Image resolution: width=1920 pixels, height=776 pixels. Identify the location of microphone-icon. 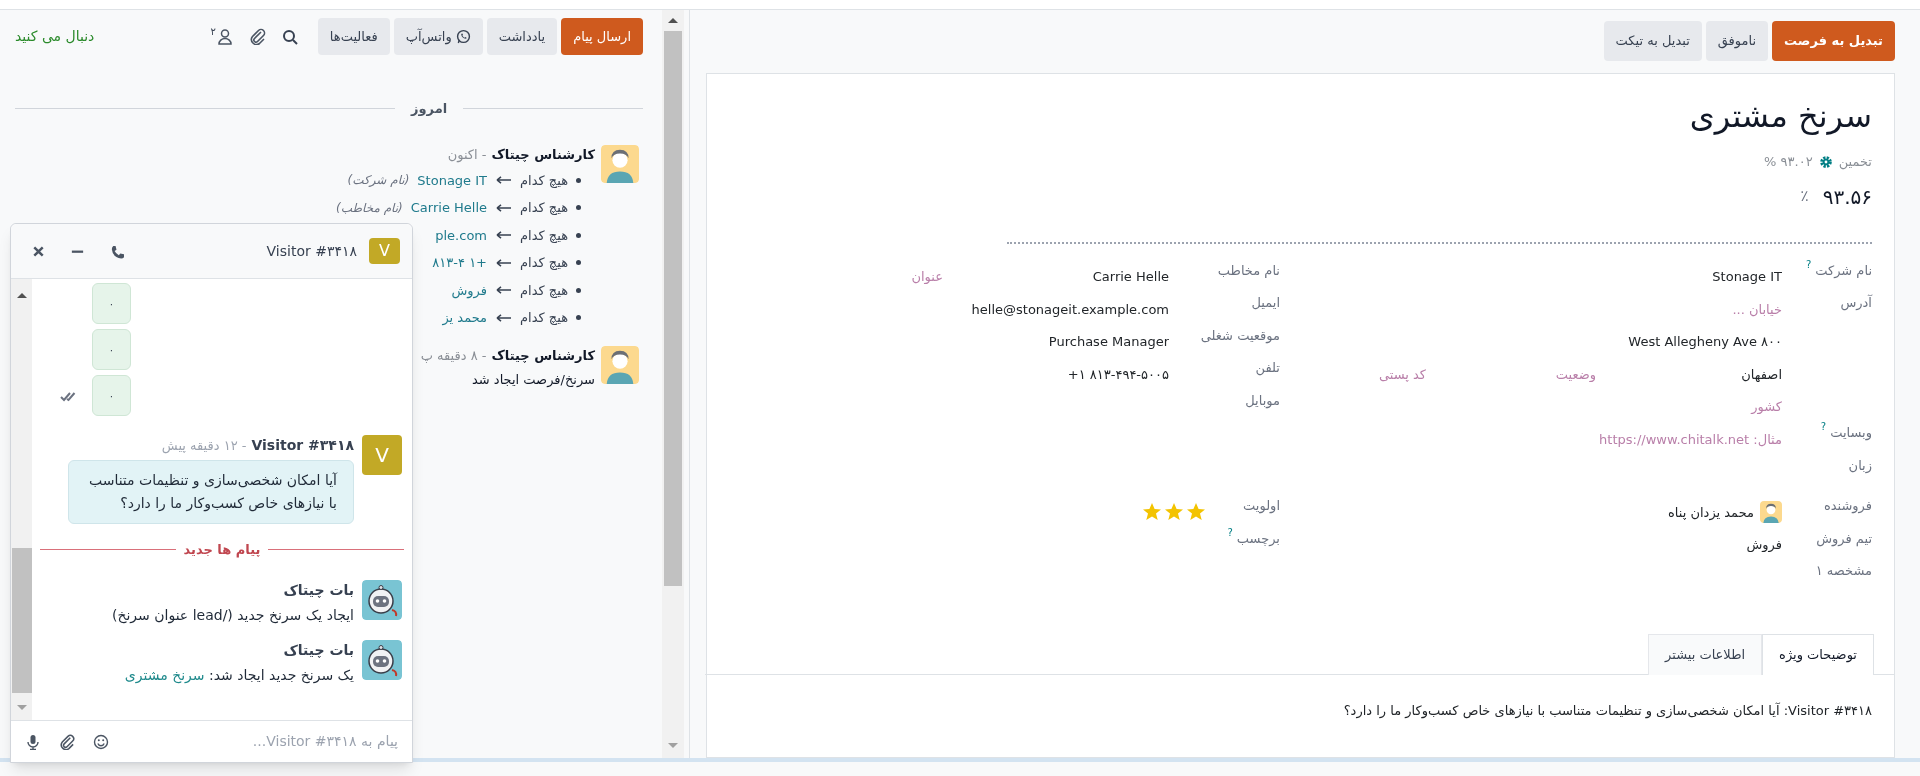
(33, 741).